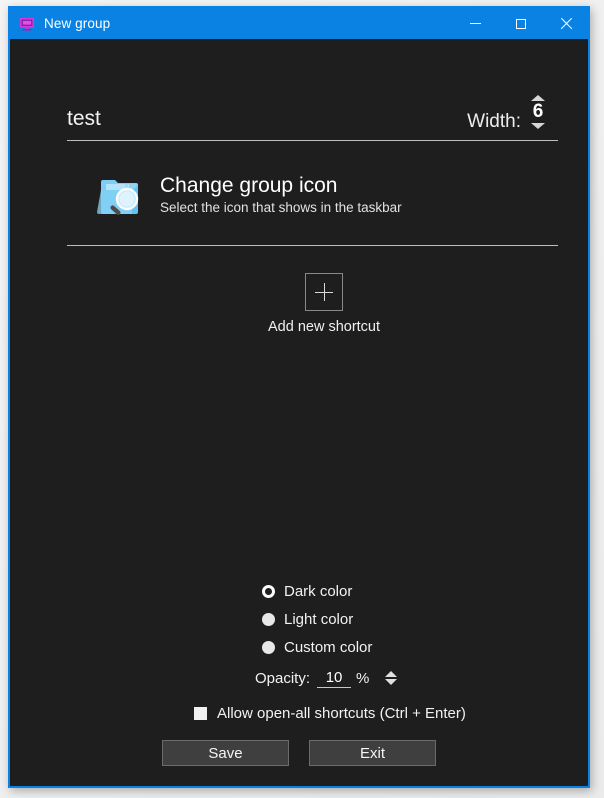 Image resolution: width=604 pixels, height=798 pixels. I want to click on opacity-input, so click(334, 678).